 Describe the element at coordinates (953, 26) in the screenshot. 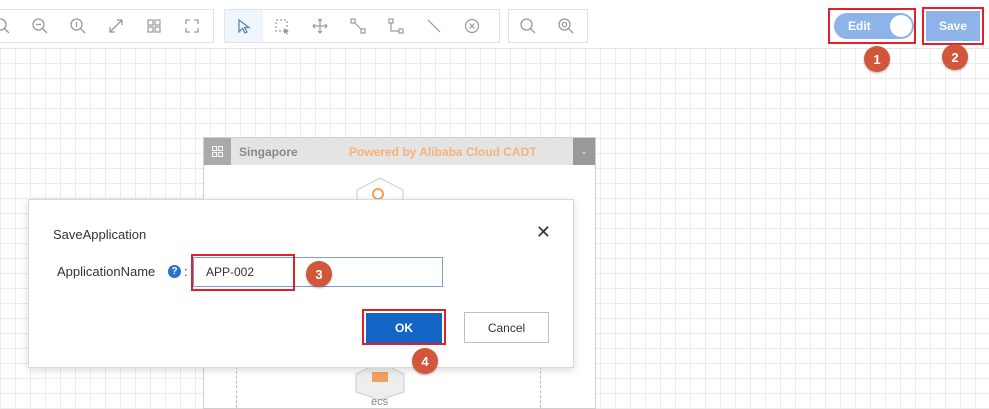

I see `save-button: Save` at that location.